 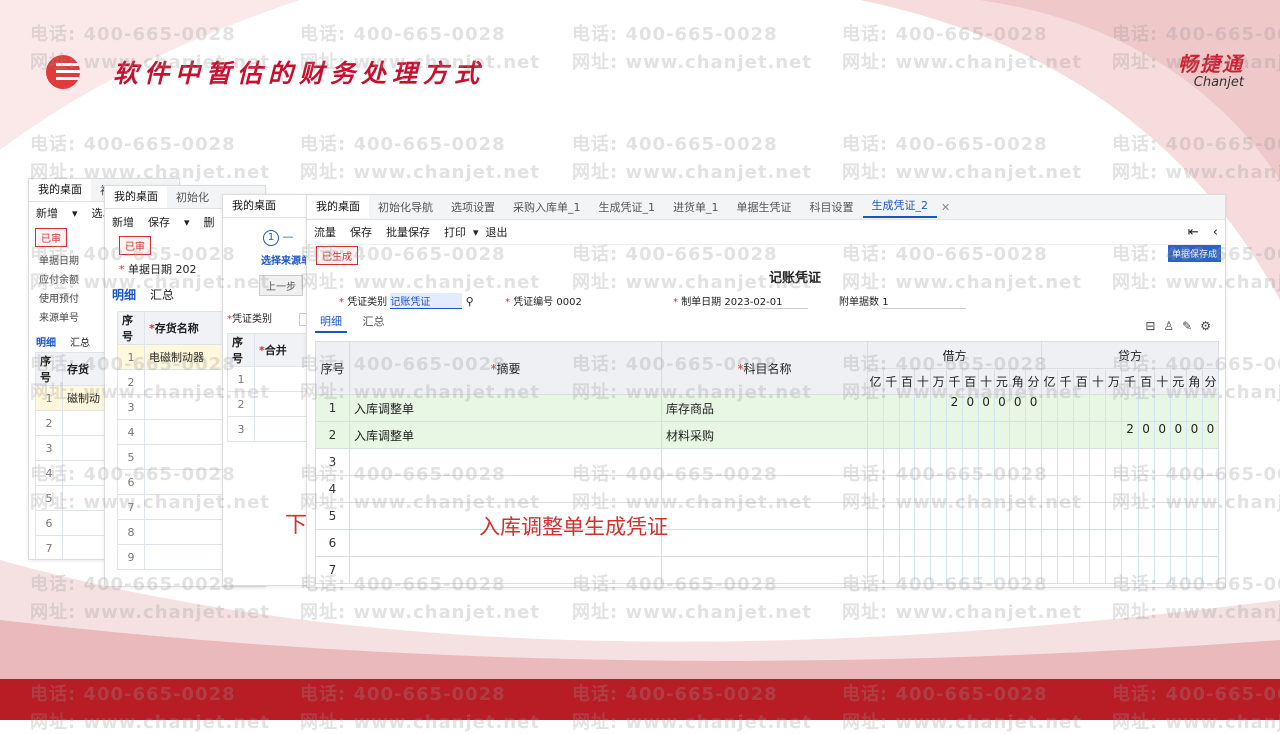 What do you see at coordinates (473, 207) in the screenshot?
I see `tab-options: 选项设置` at bounding box center [473, 207].